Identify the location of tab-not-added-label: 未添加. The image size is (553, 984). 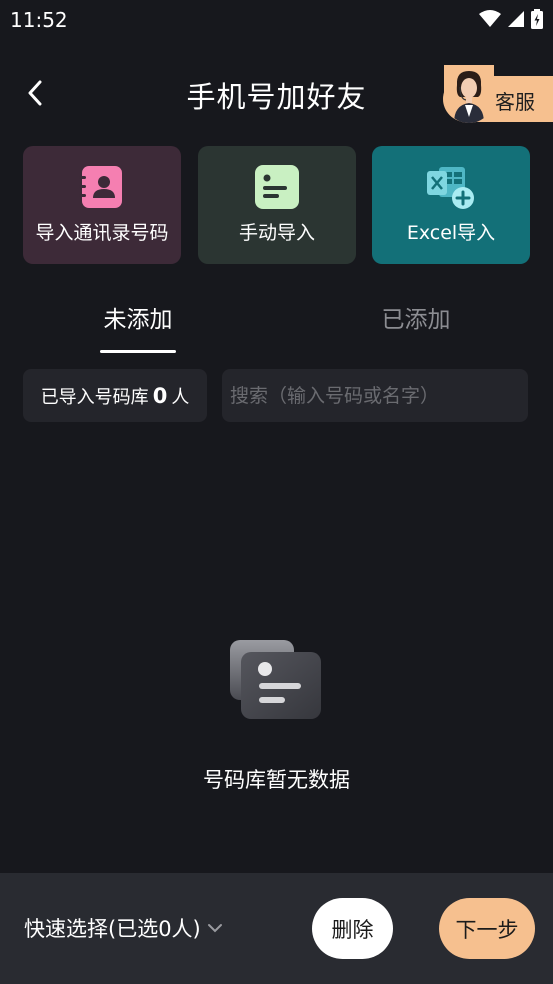
(138, 320).